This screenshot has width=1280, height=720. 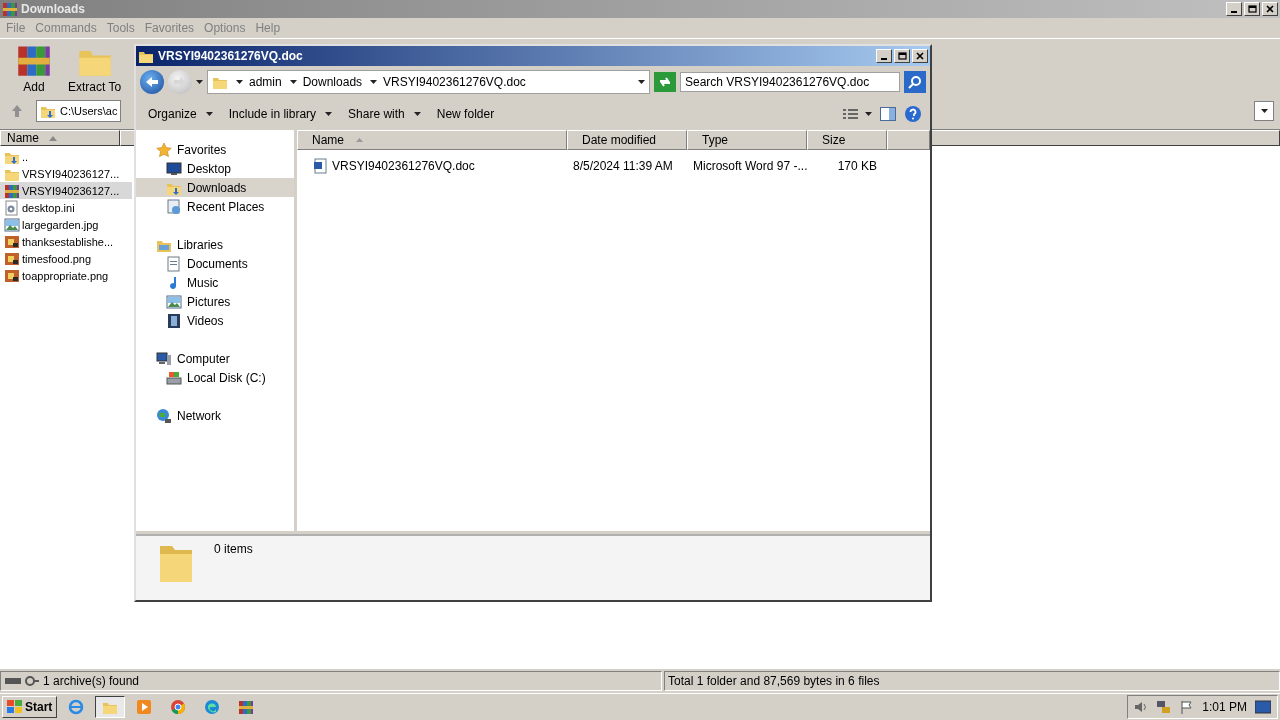 What do you see at coordinates (233, 549) in the screenshot?
I see `item-count: 0 items` at bounding box center [233, 549].